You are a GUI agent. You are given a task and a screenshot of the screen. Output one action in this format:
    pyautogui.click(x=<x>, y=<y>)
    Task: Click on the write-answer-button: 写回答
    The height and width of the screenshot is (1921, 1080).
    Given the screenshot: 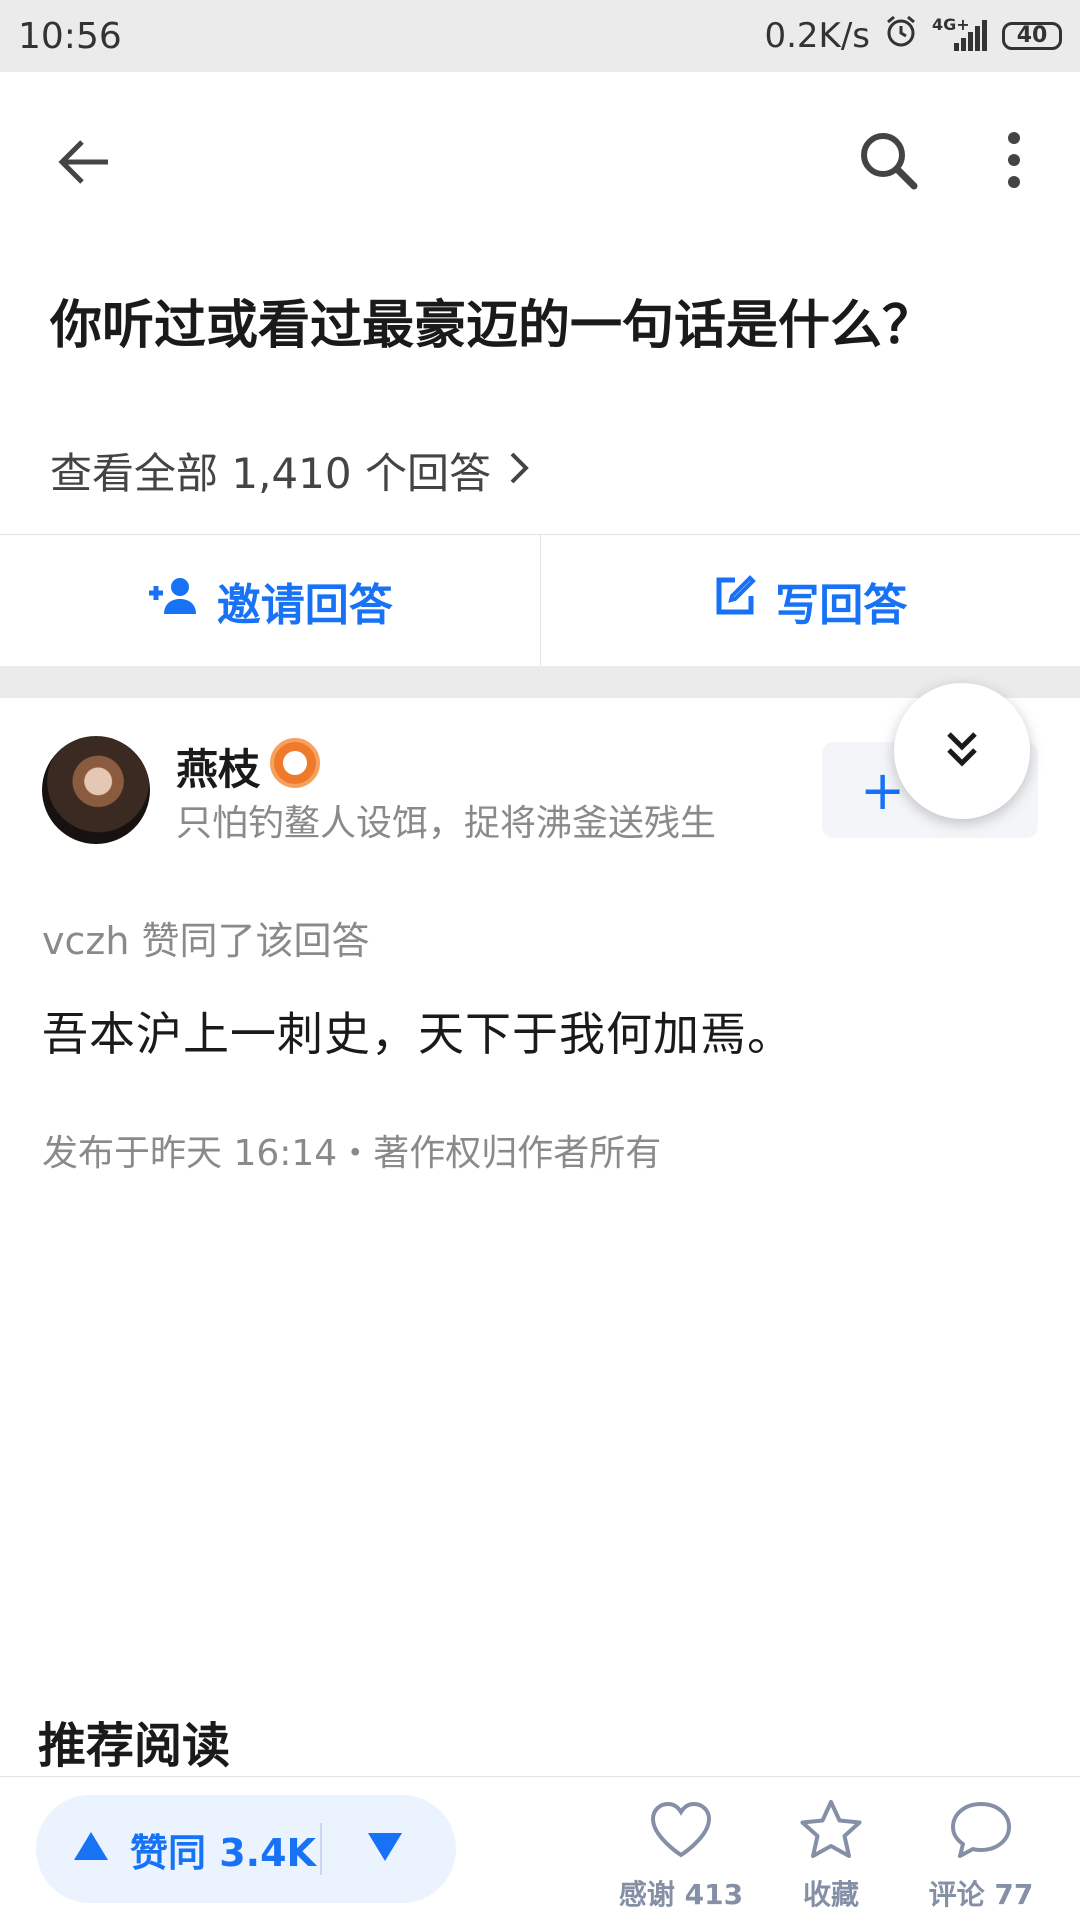 What is the action you would take?
    pyautogui.click(x=810, y=601)
    